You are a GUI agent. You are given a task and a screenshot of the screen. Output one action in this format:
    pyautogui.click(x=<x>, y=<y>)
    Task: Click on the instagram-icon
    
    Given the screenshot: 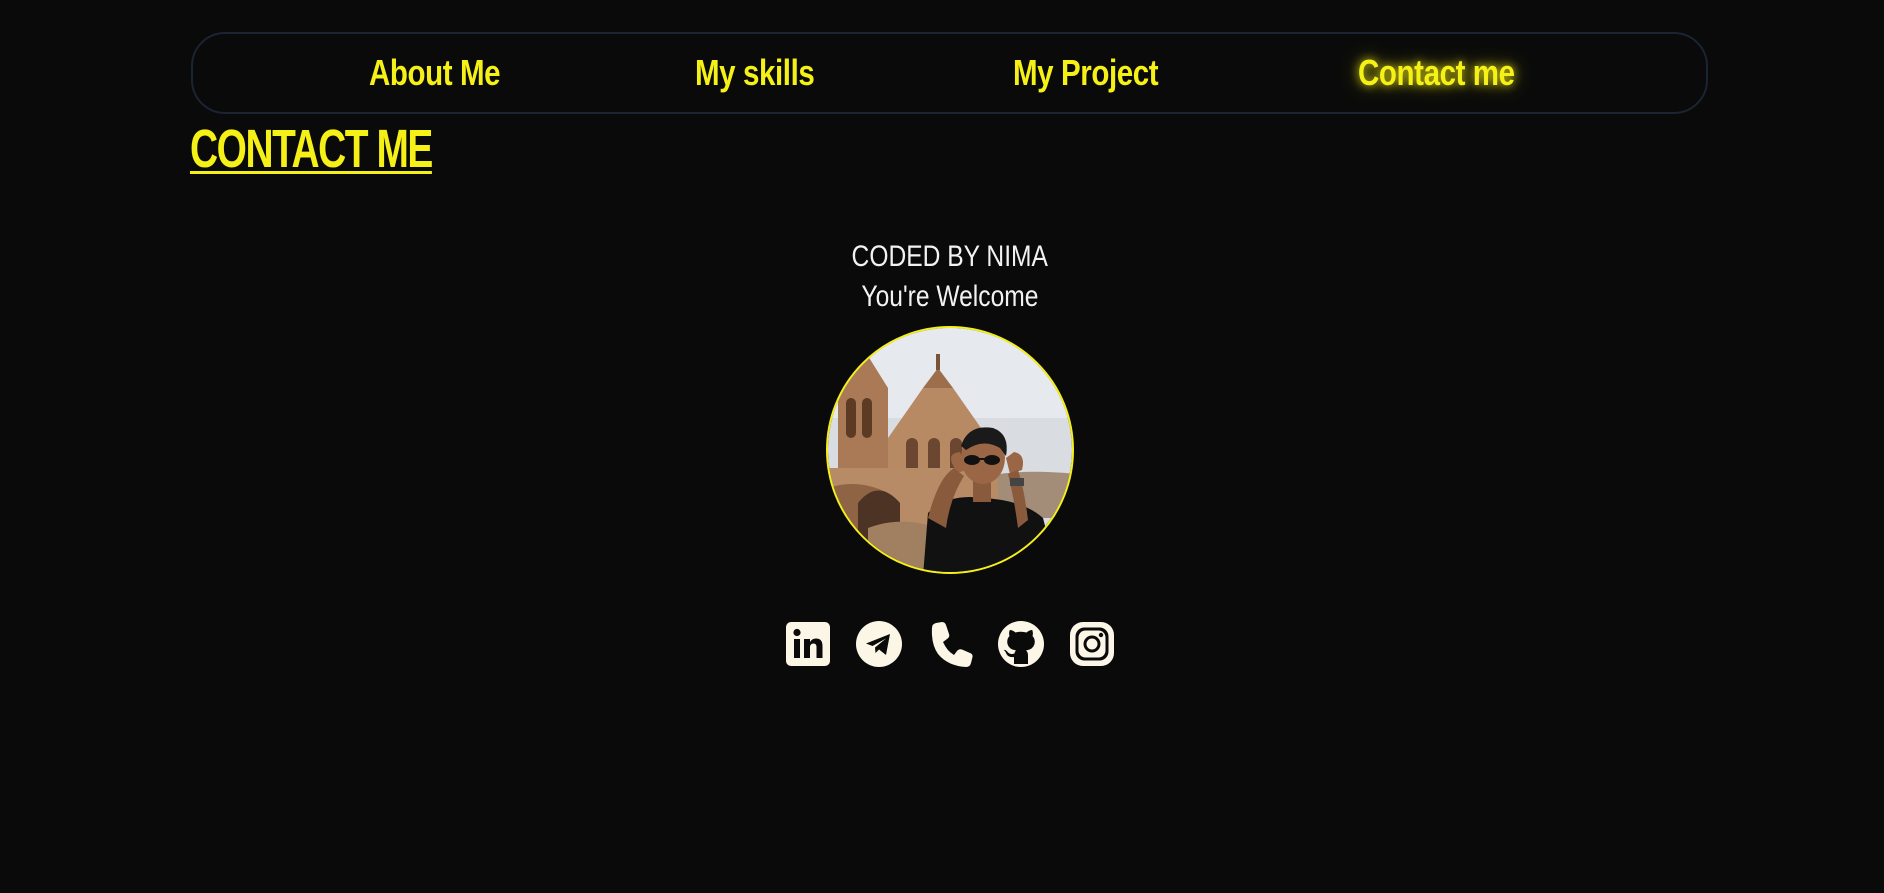 What is the action you would take?
    pyautogui.click(x=1092, y=644)
    